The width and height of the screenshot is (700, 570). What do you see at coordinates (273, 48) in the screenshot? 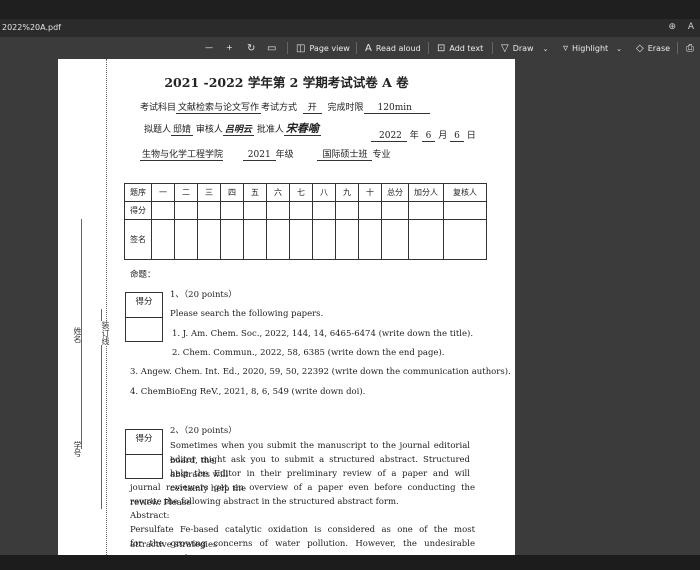
I see `fit-page-icon: ▭` at bounding box center [273, 48].